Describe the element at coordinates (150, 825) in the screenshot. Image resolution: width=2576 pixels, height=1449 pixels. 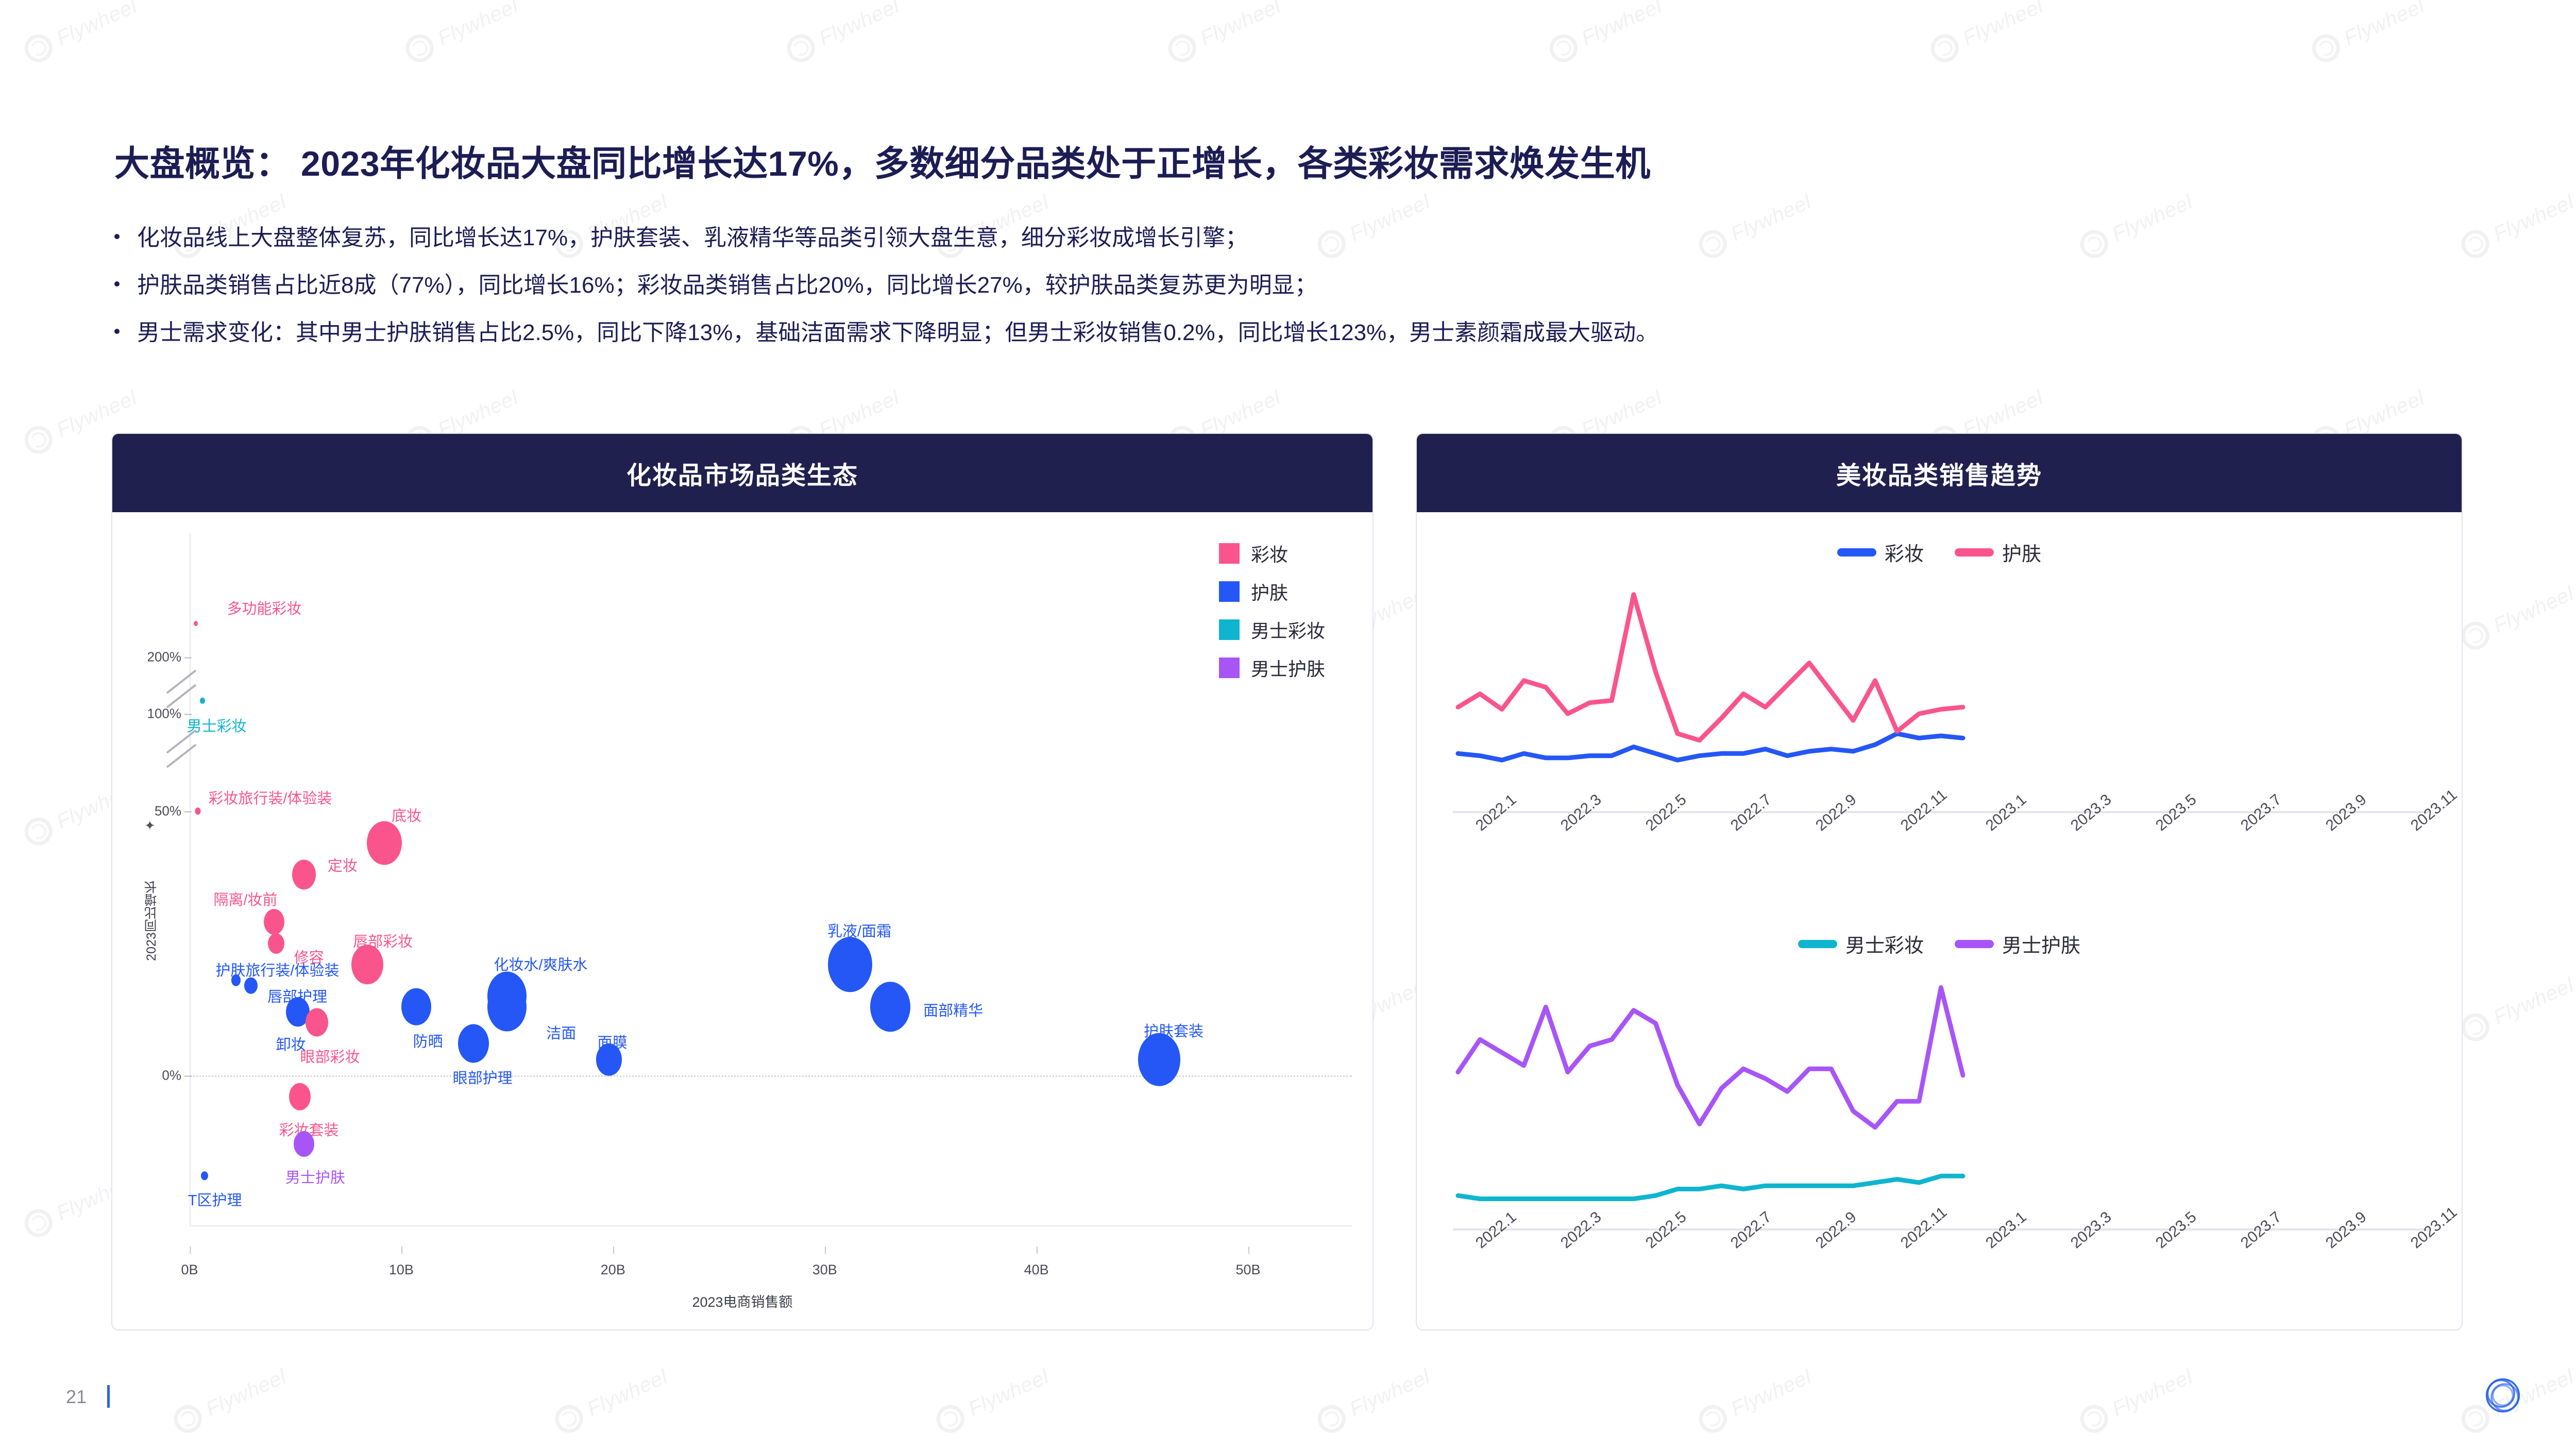
I see `pin-icon: ✦` at that location.